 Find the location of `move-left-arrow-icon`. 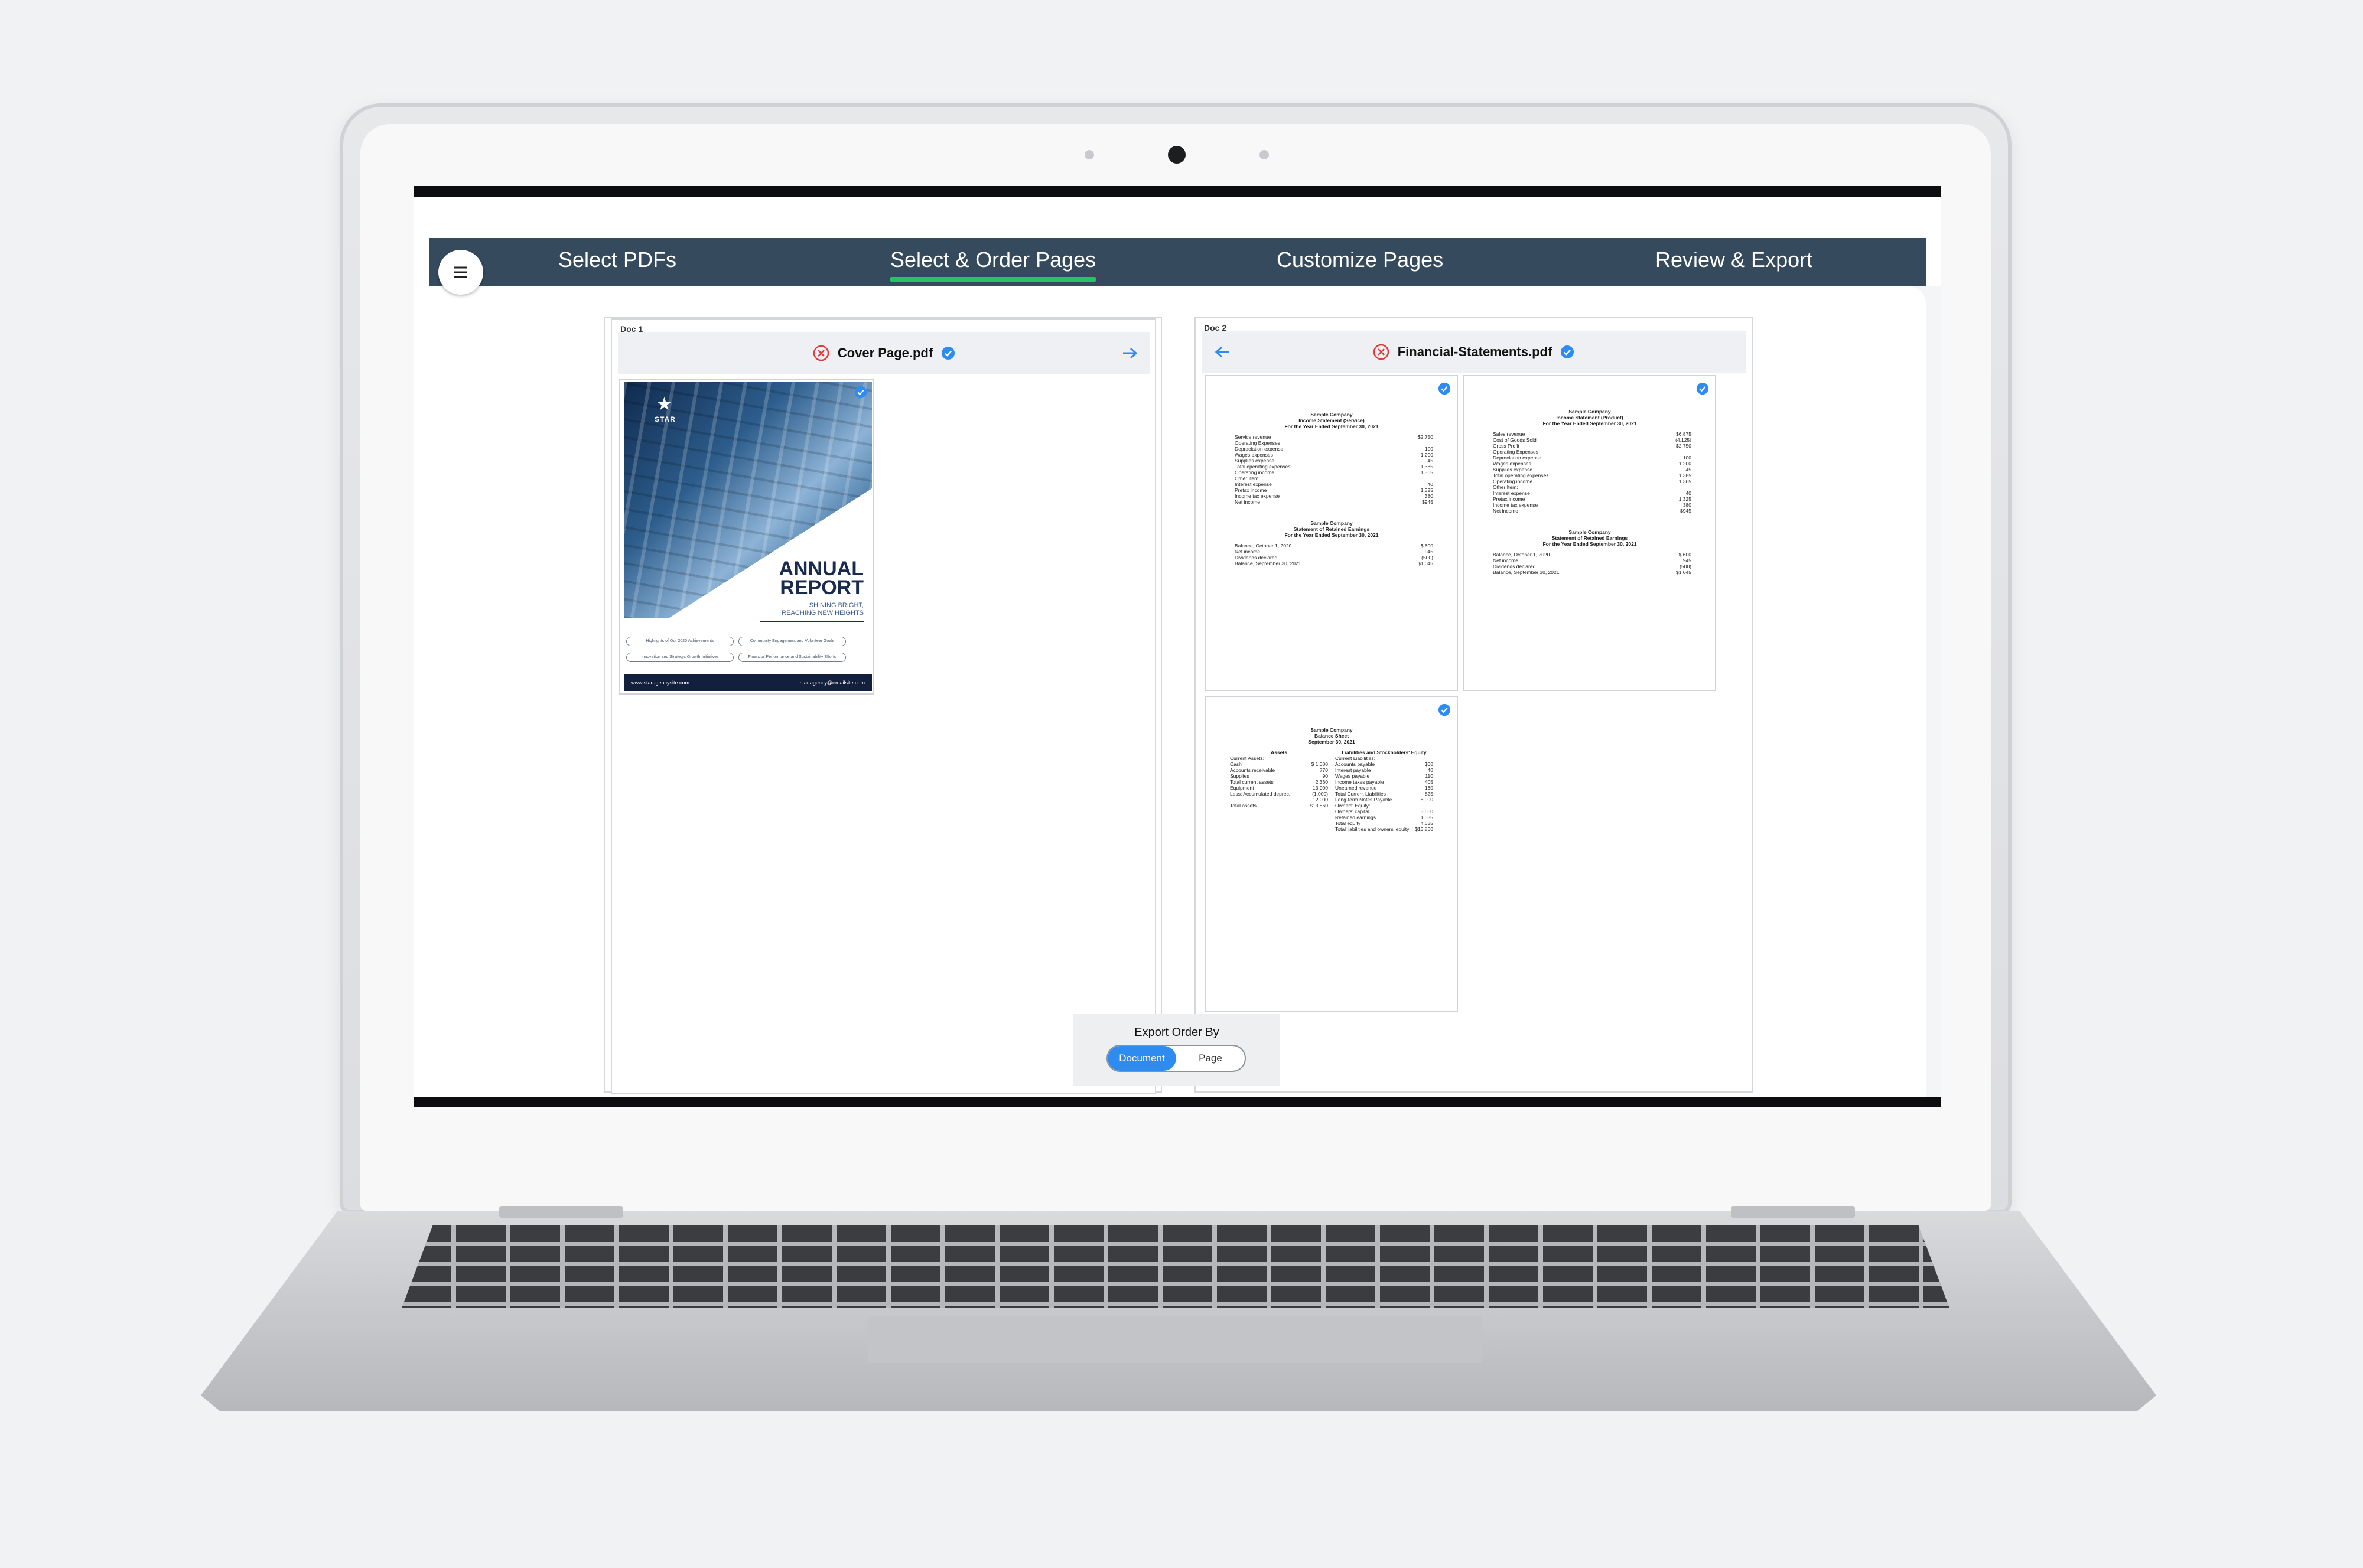

move-left-arrow-icon is located at coordinates (1222, 352).